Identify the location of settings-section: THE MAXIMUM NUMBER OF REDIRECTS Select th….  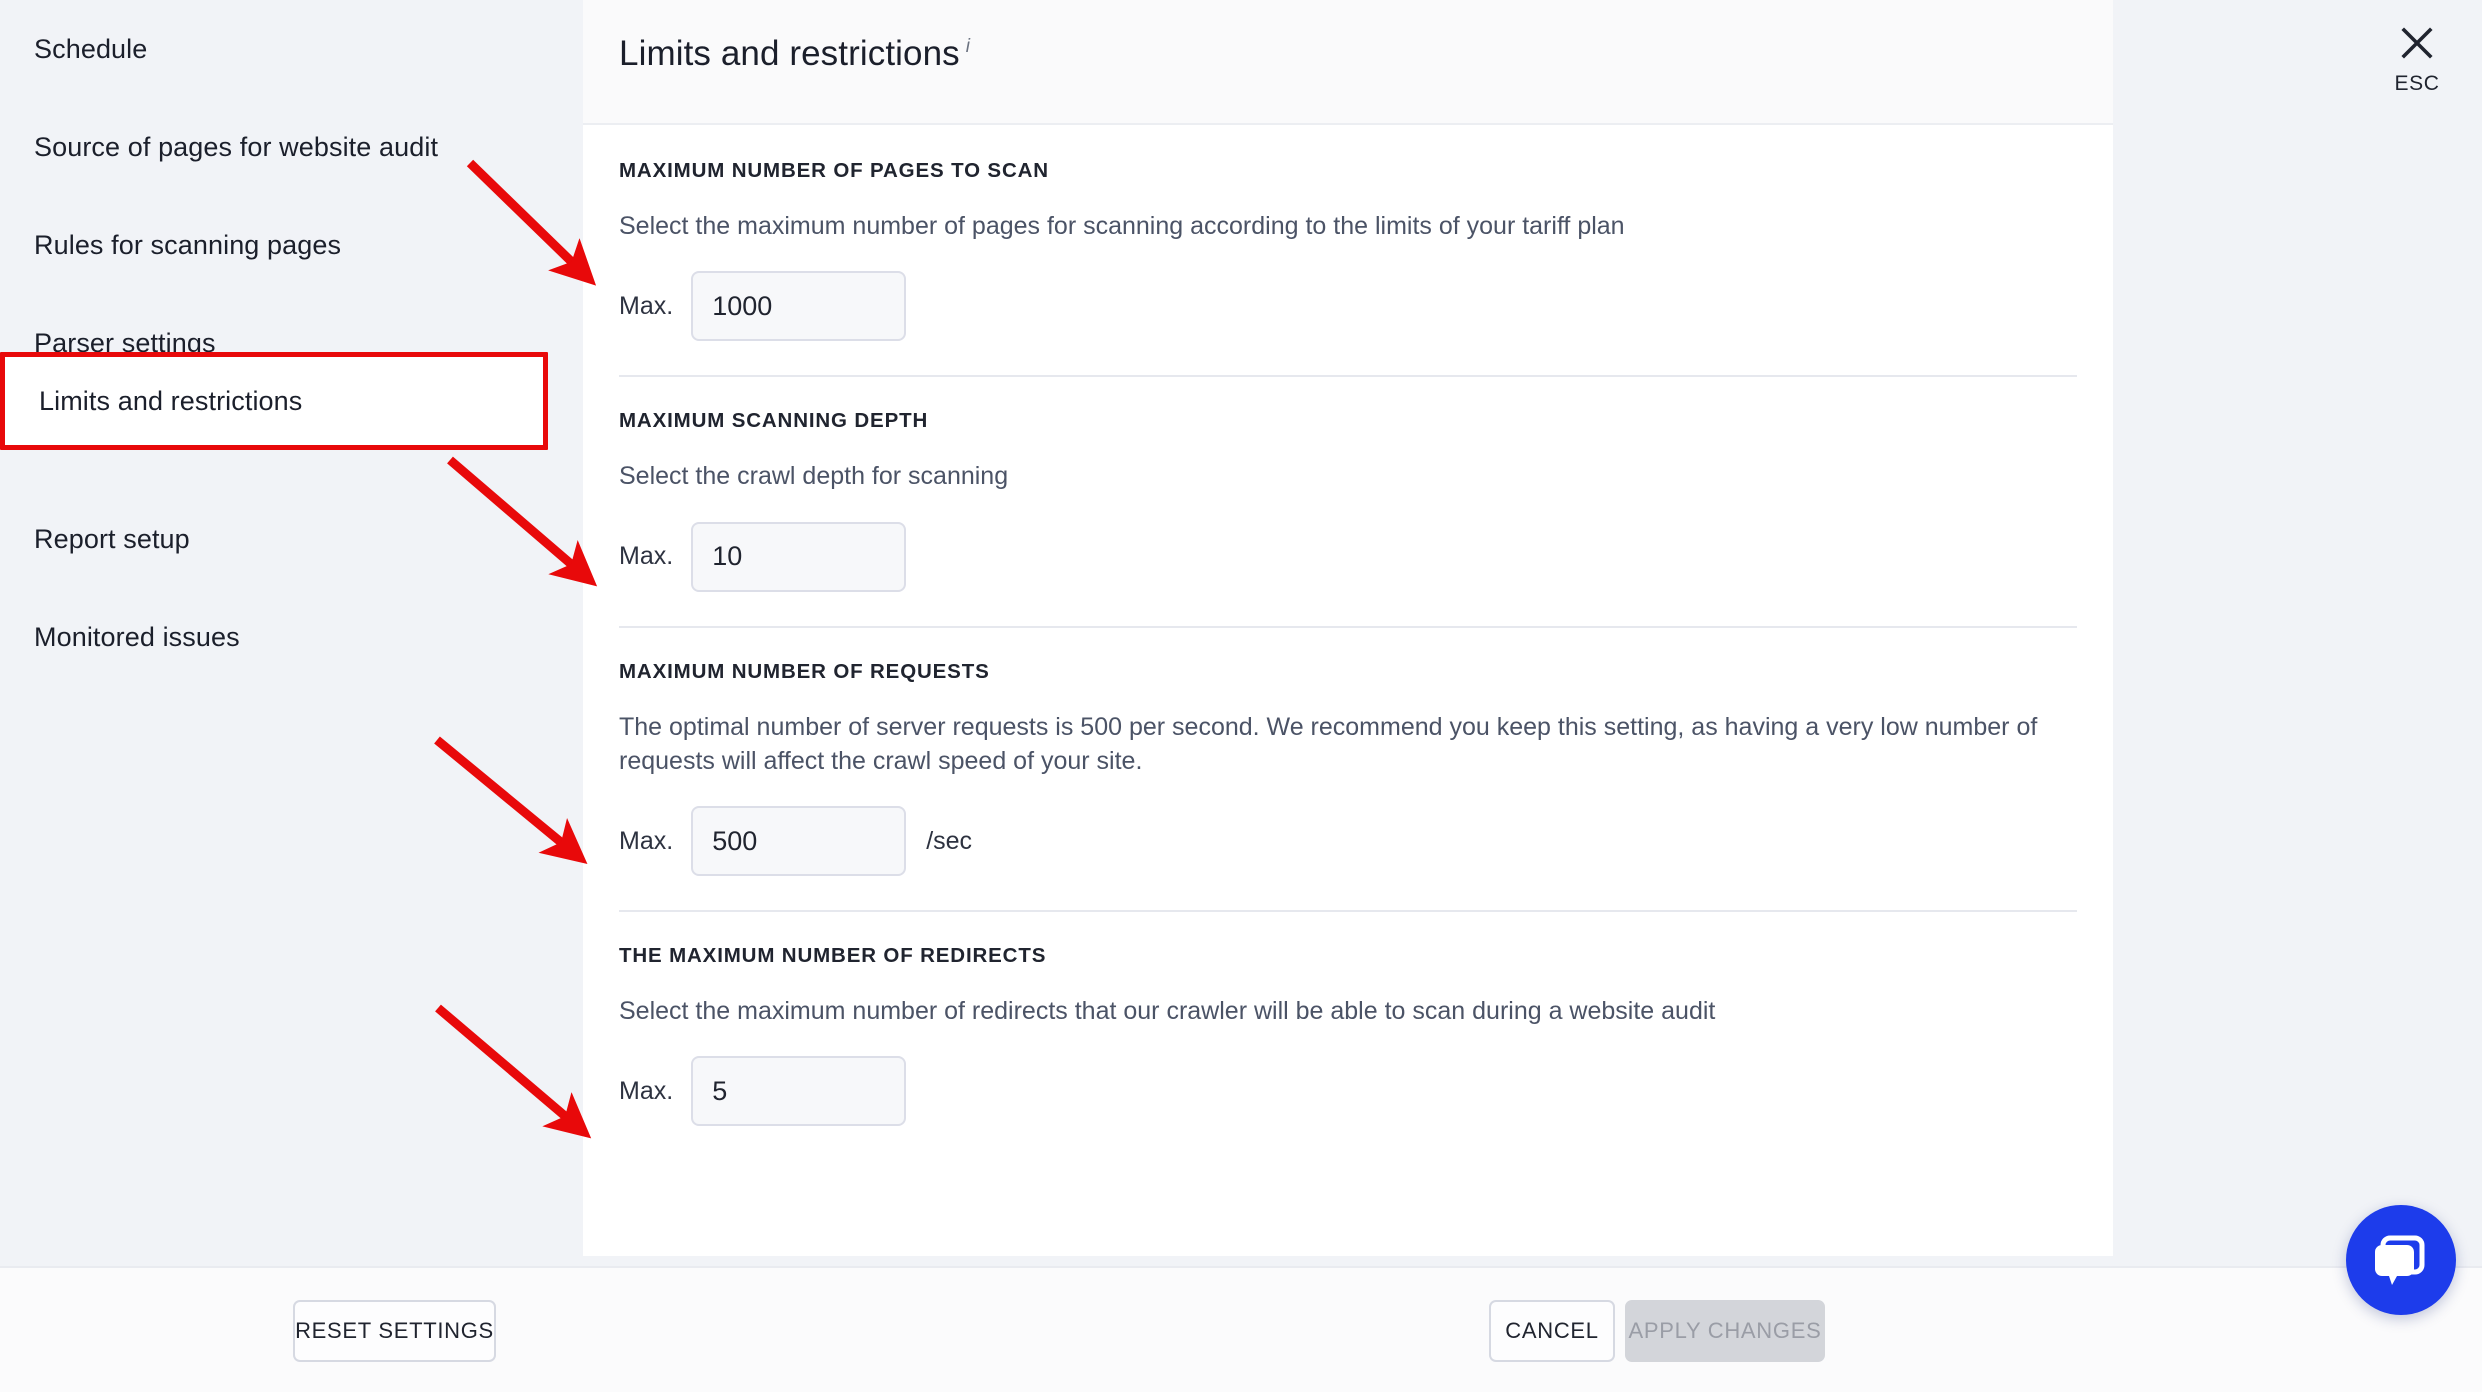
(1348, 1036).